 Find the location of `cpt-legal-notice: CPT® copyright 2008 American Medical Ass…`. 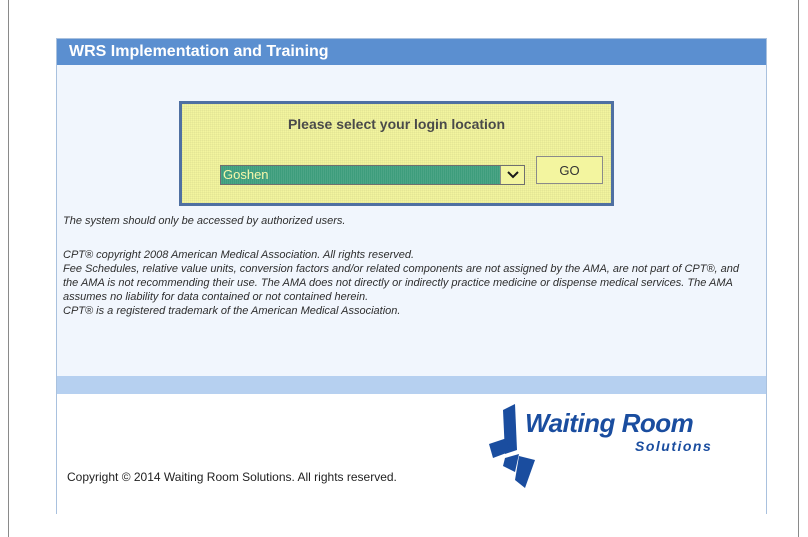

cpt-legal-notice: CPT® copyright 2008 American Medical Ass… is located at coordinates (408, 283).